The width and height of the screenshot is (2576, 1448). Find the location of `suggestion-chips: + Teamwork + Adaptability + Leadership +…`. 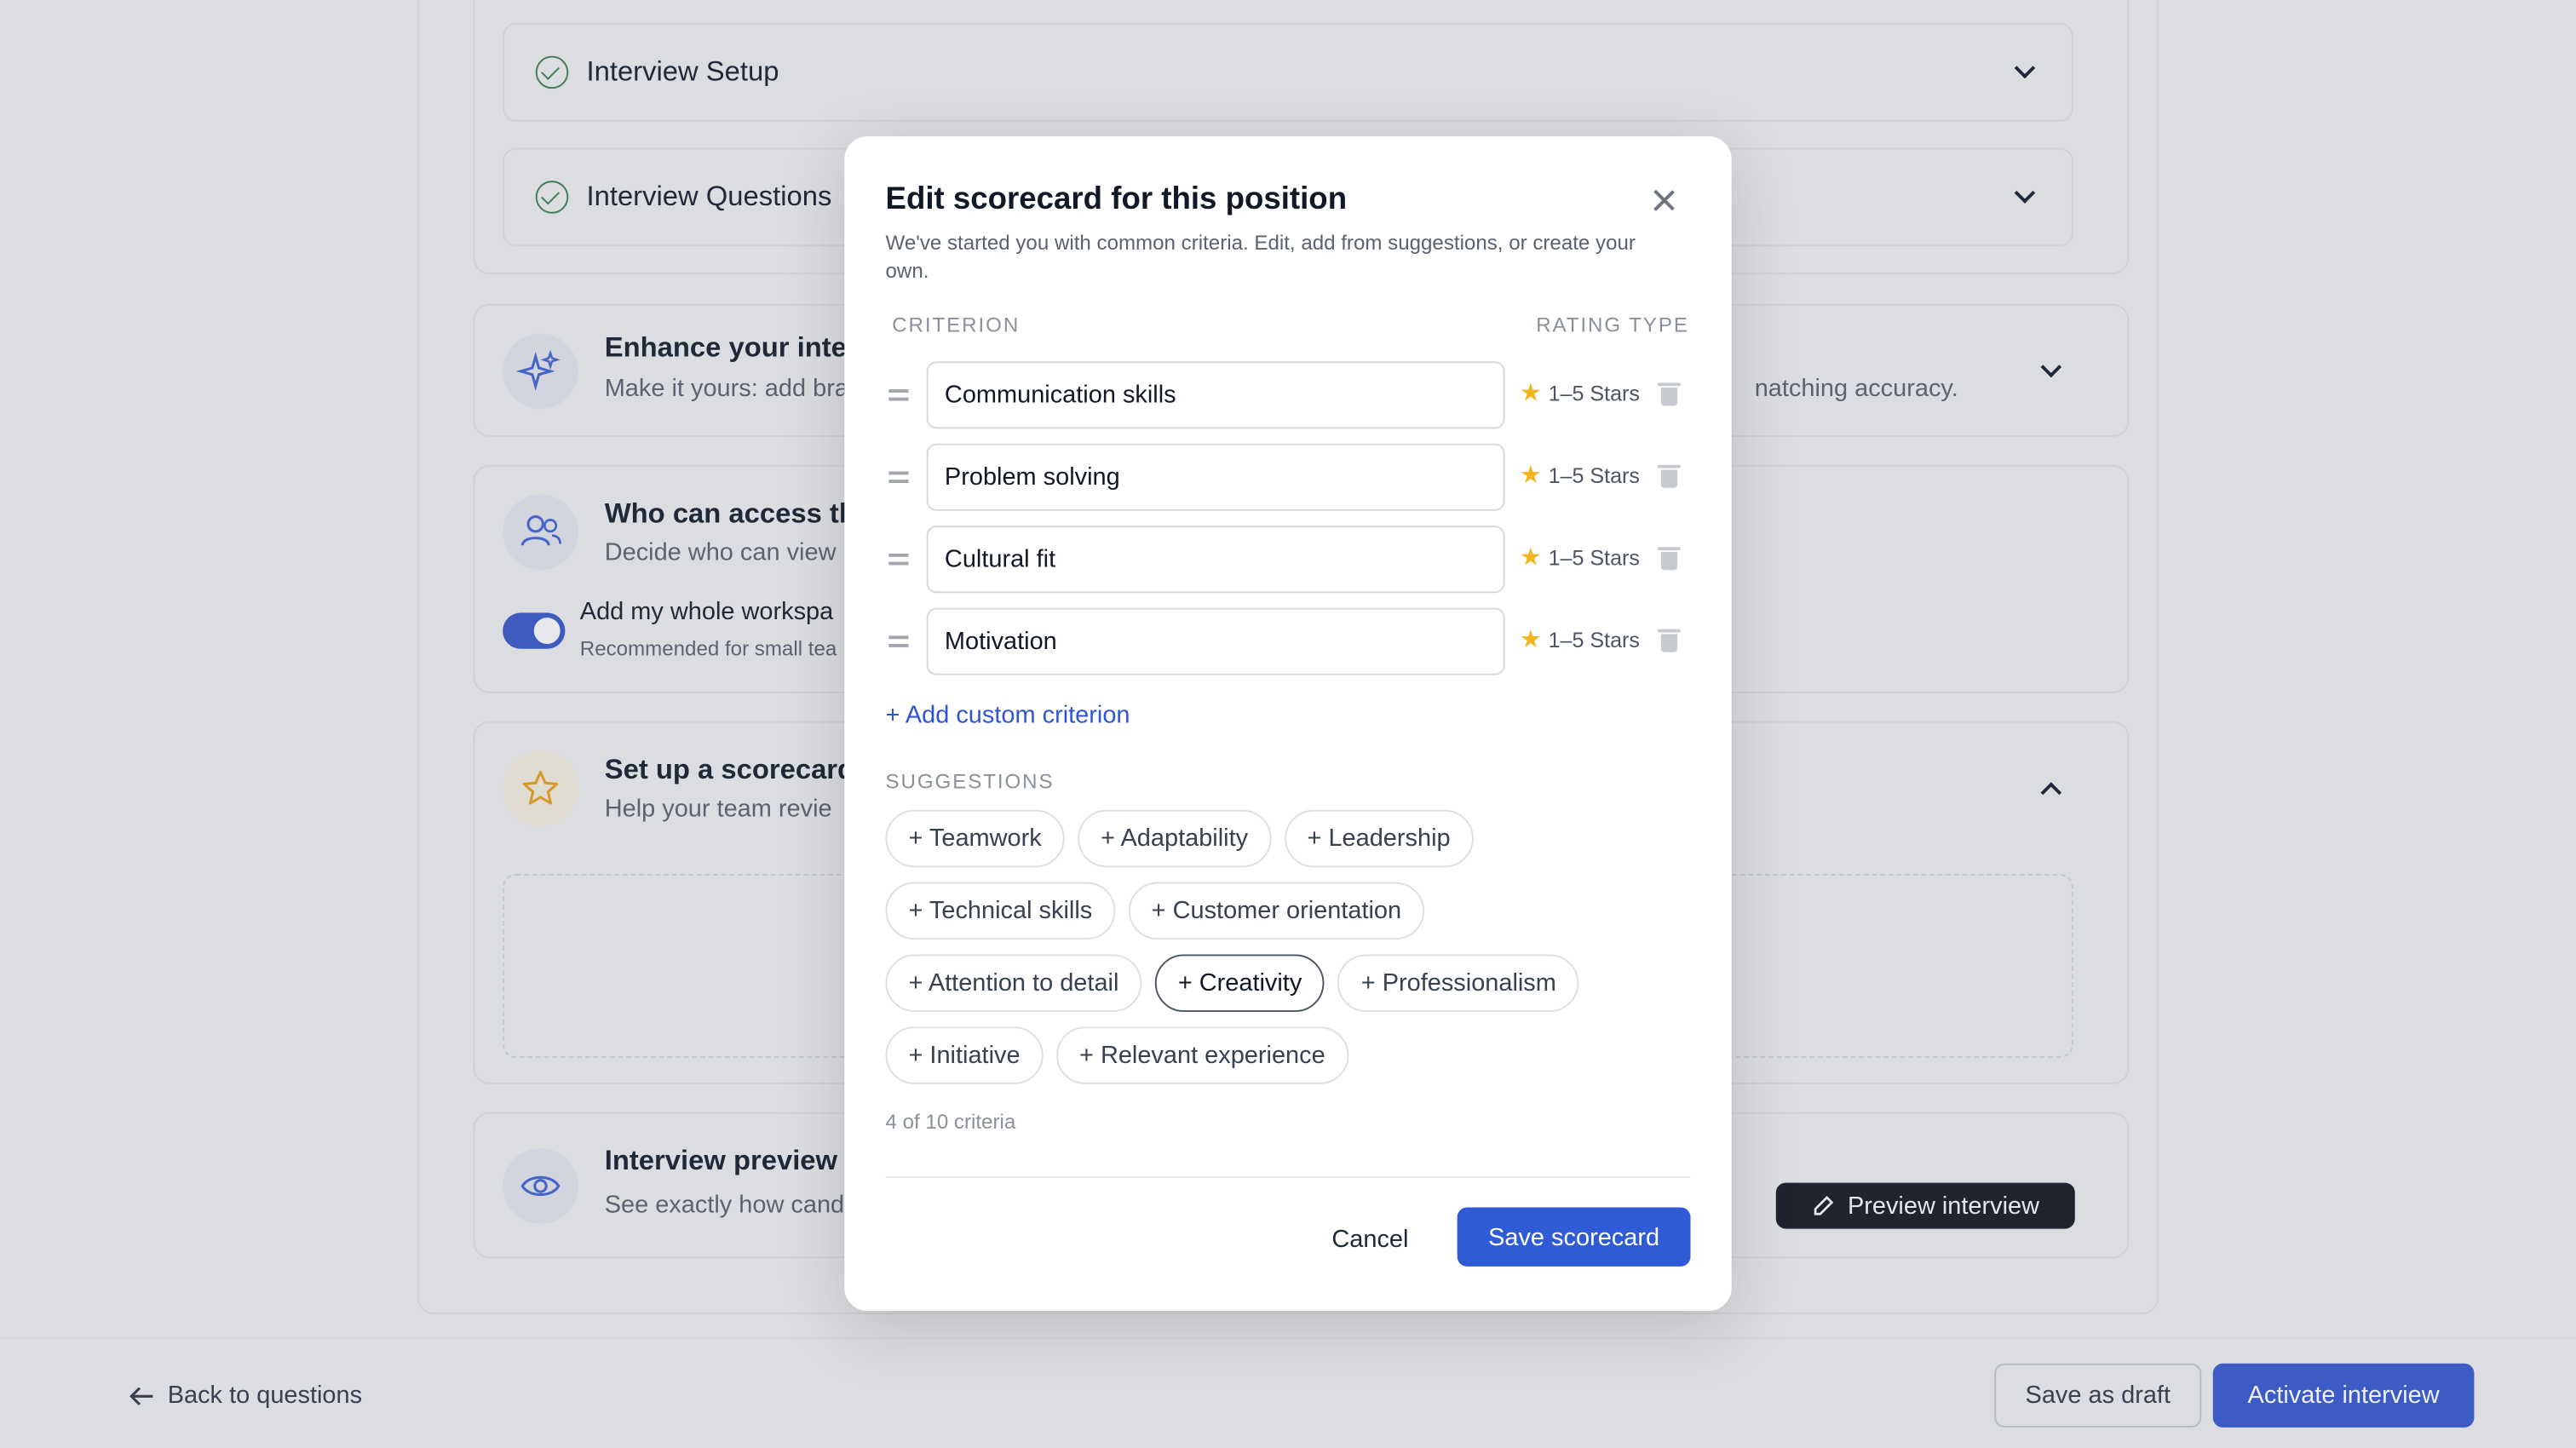

suggestion-chips: + Teamwork + Adaptability + Leadership +… is located at coordinates (1287, 954).